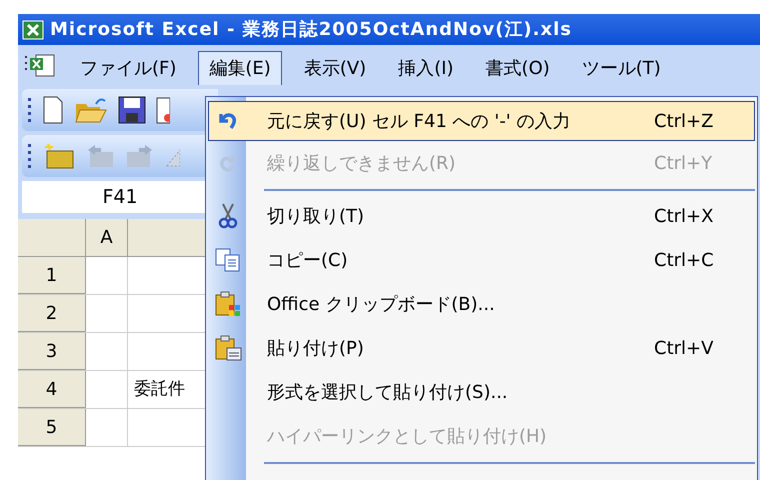  I want to click on new-document-icon, so click(53, 110).